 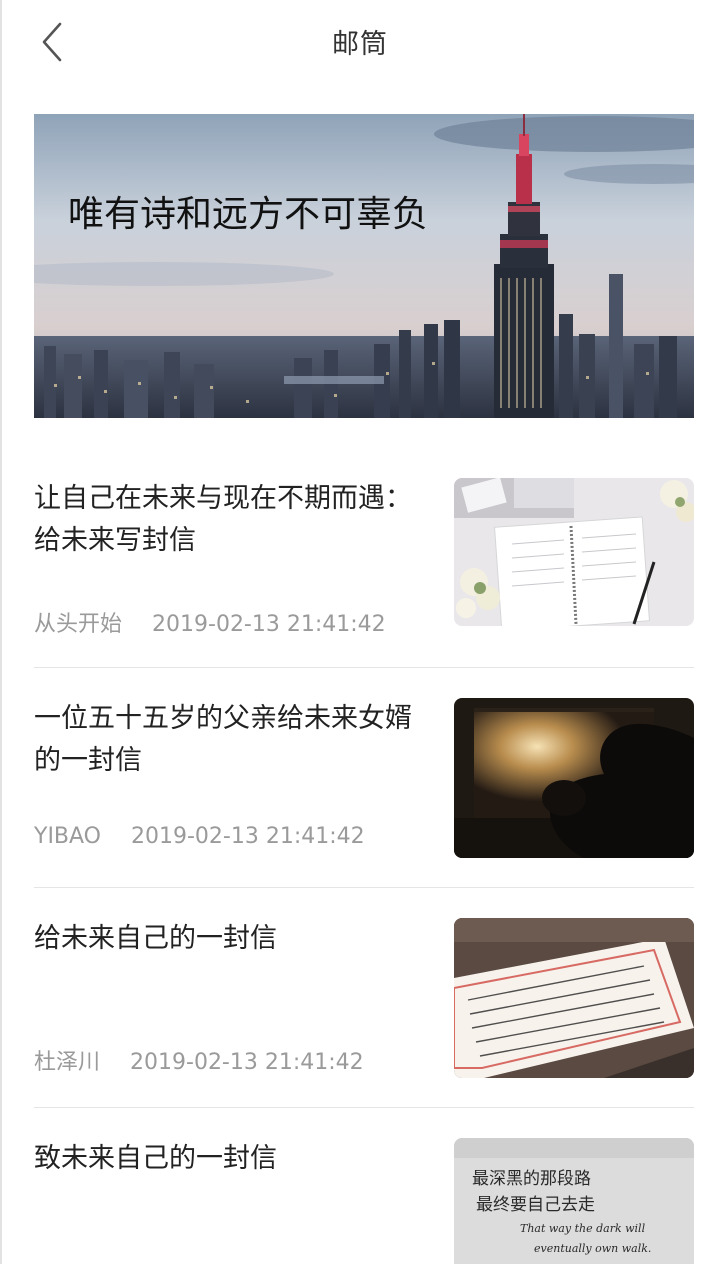 What do you see at coordinates (67, 836) in the screenshot?
I see `article-author: YIBAO` at bounding box center [67, 836].